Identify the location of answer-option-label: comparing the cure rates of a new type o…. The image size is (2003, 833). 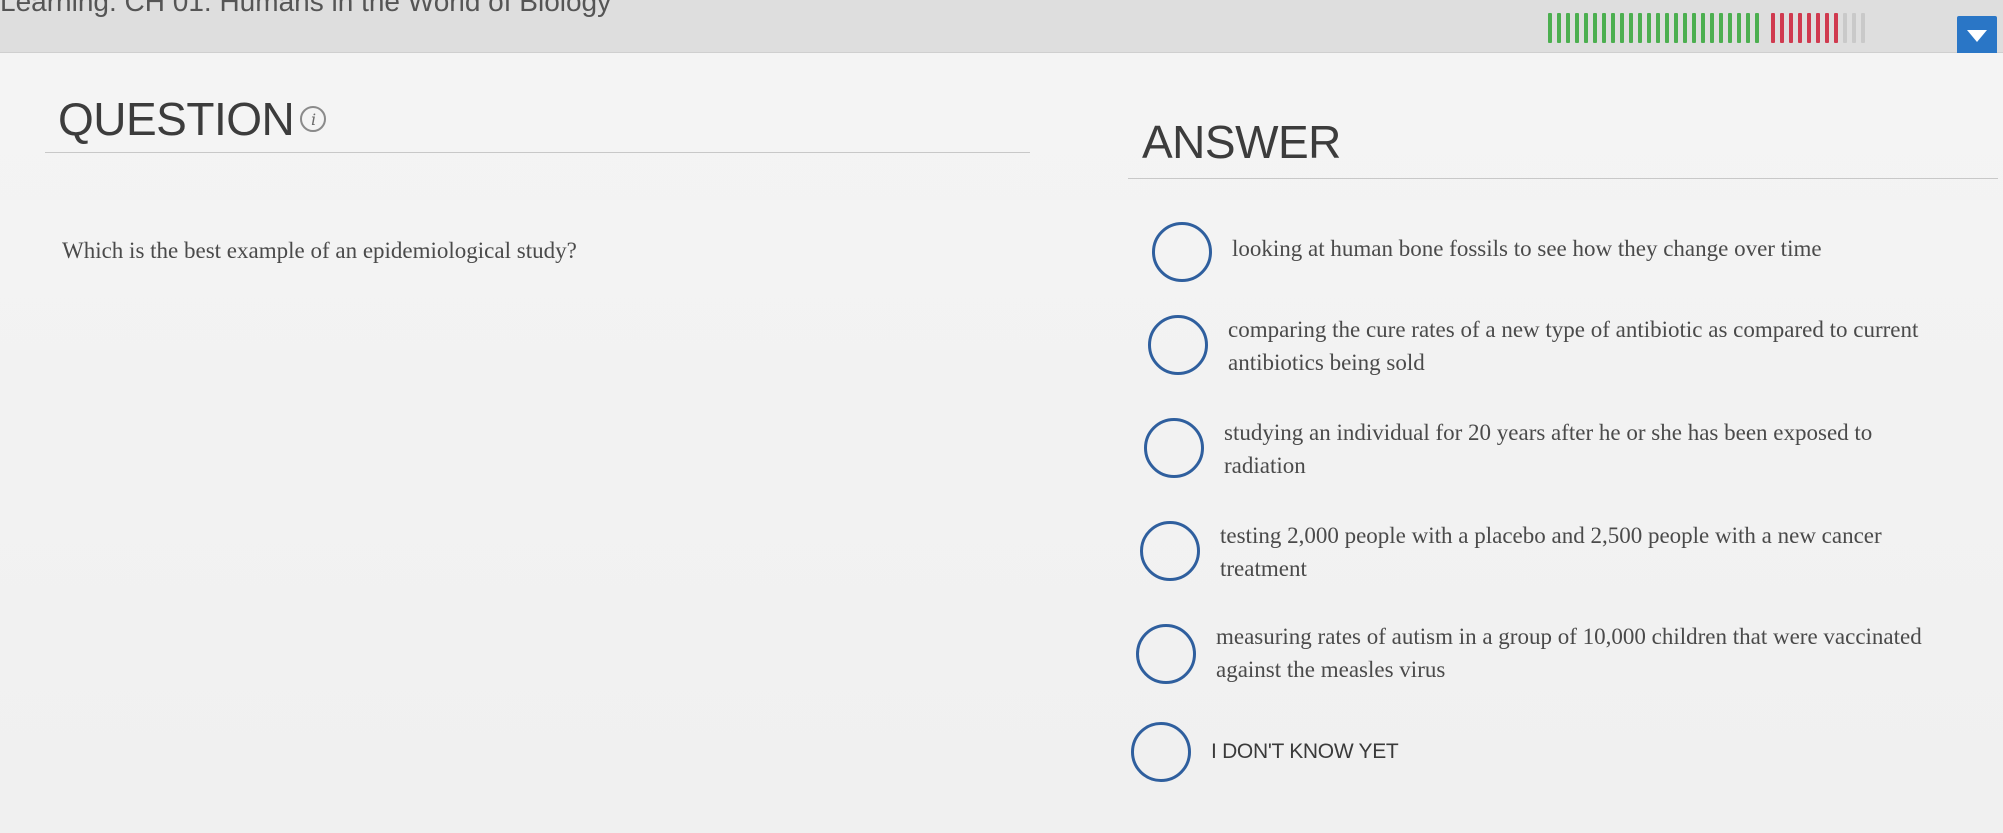
(1573, 346).